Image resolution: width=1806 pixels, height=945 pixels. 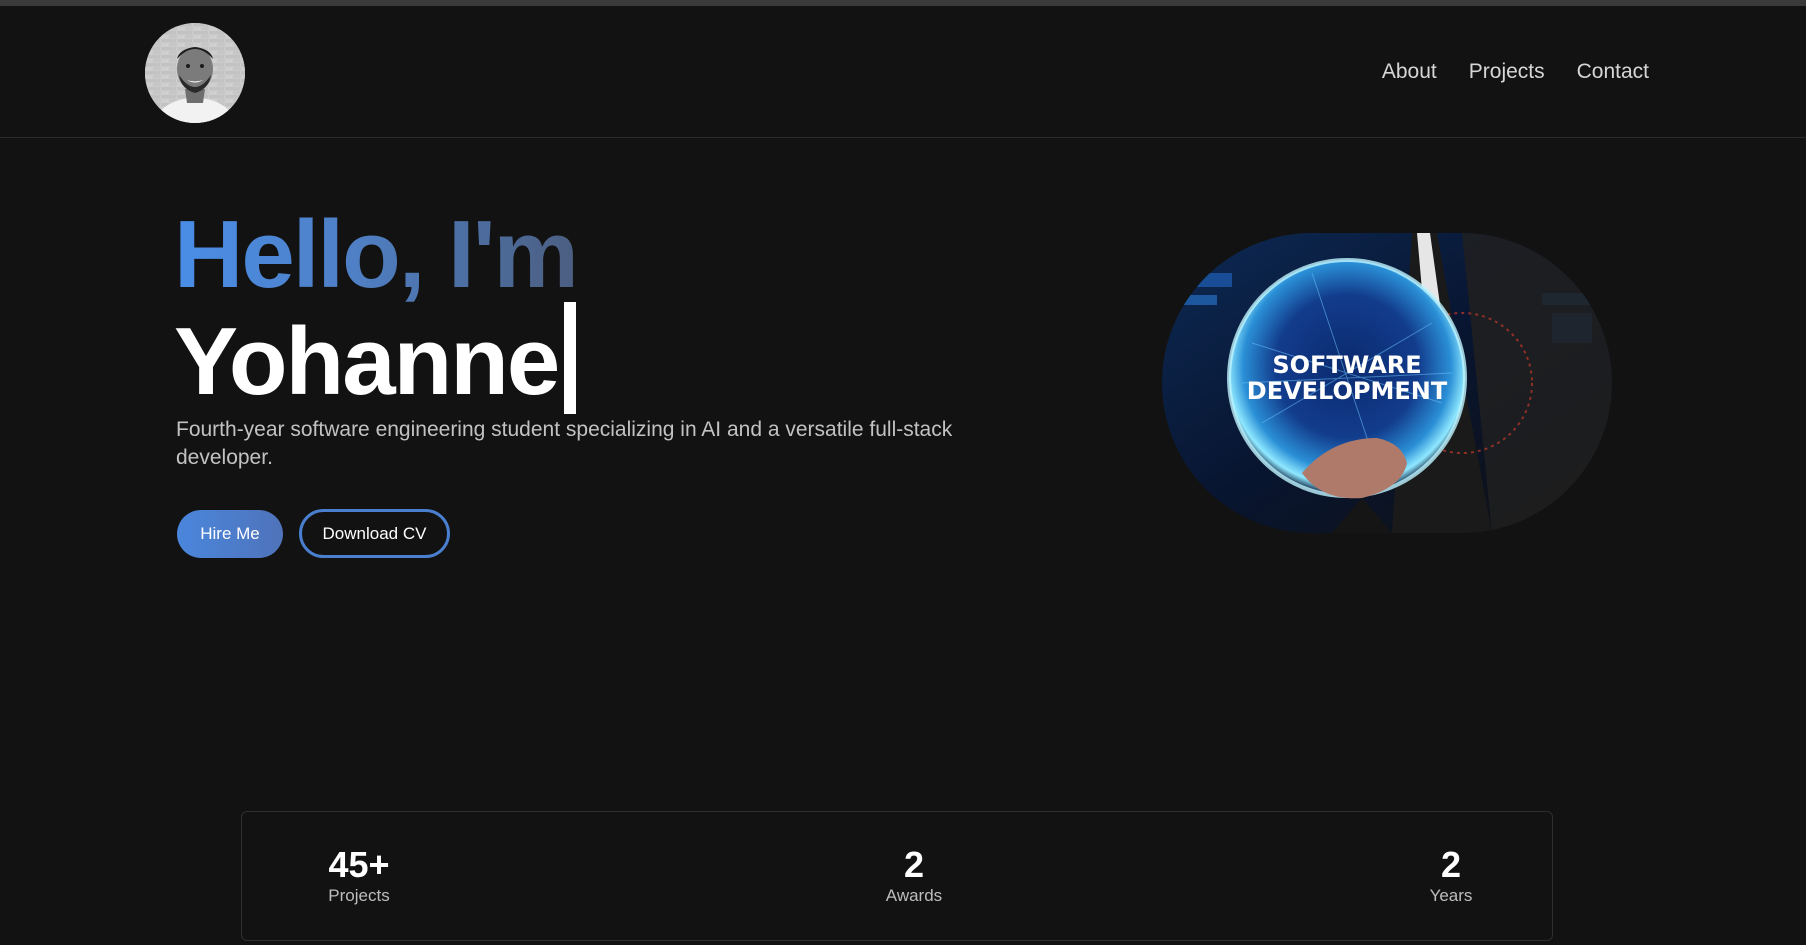 I want to click on hire-me-button: Hire Me, so click(x=230, y=534).